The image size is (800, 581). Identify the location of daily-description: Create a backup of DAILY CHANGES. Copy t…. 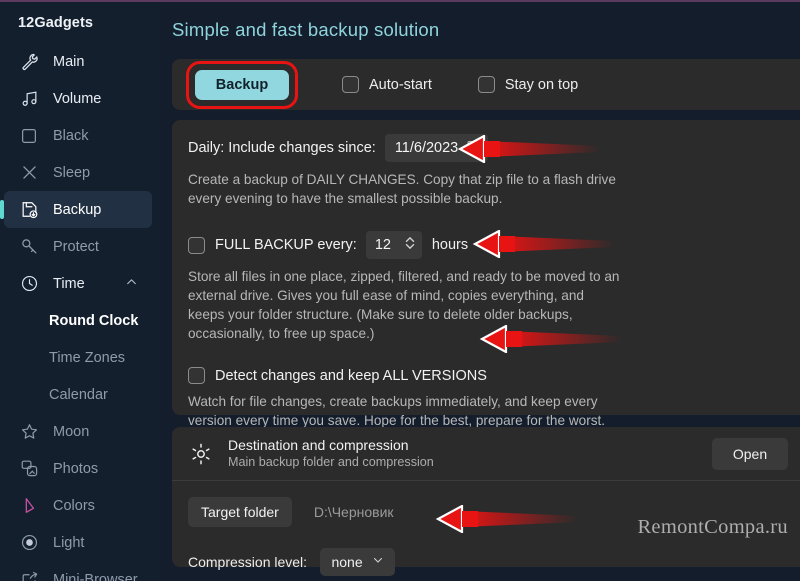
(402, 189).